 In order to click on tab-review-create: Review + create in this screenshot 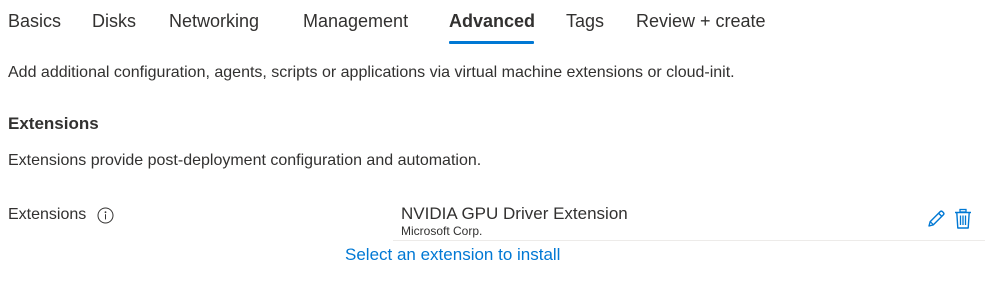, I will do `click(701, 21)`.